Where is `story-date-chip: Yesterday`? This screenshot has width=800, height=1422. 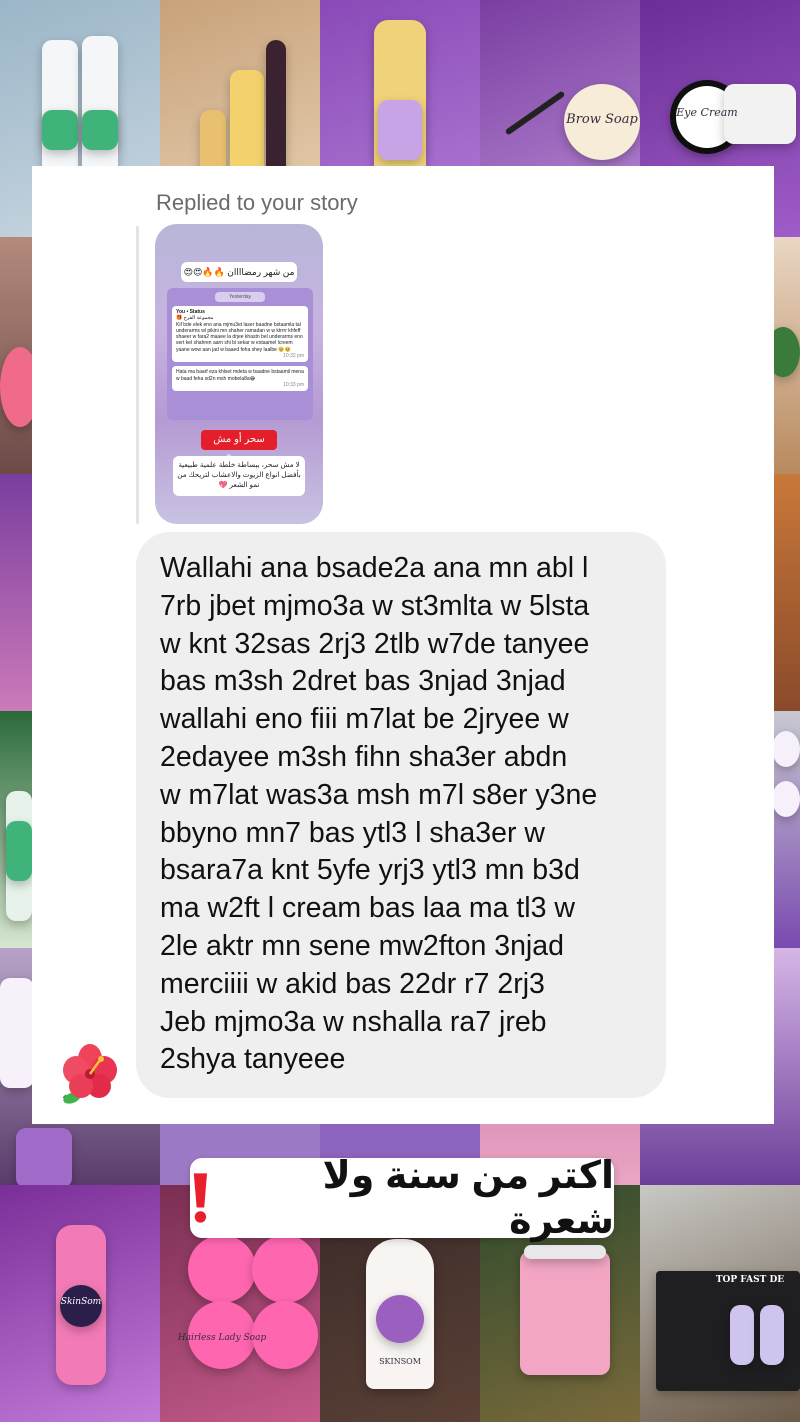
story-date-chip: Yesterday is located at coordinates (240, 297).